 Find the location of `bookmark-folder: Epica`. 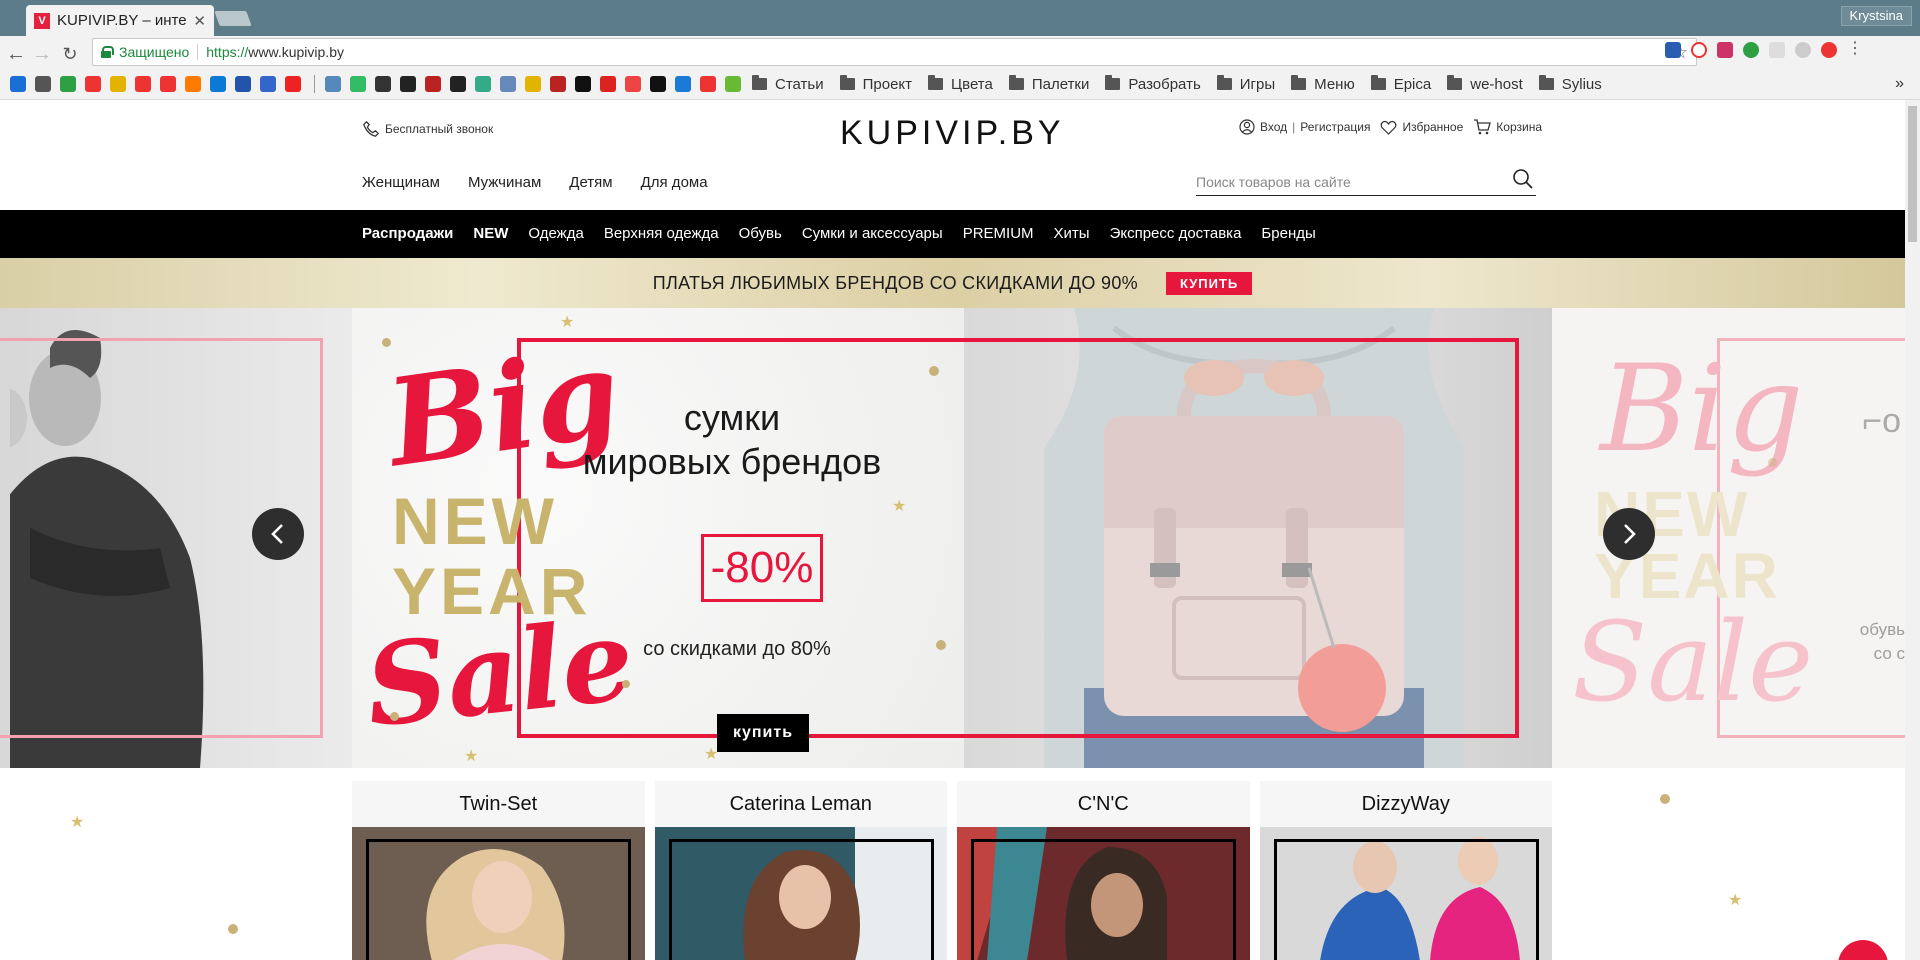

bookmark-folder: Epica is located at coordinates (1400, 84).